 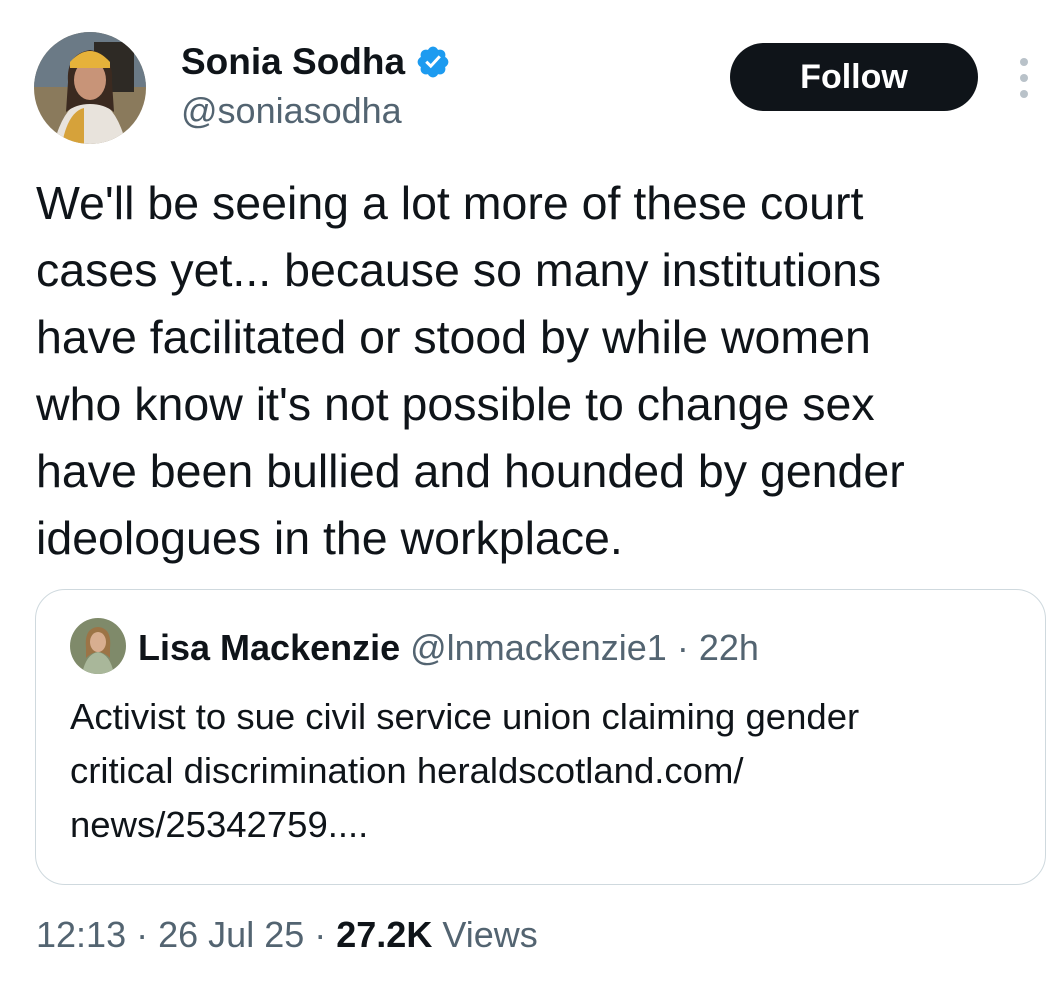 I want to click on author-handle: @soniasodha, so click(x=291, y=111).